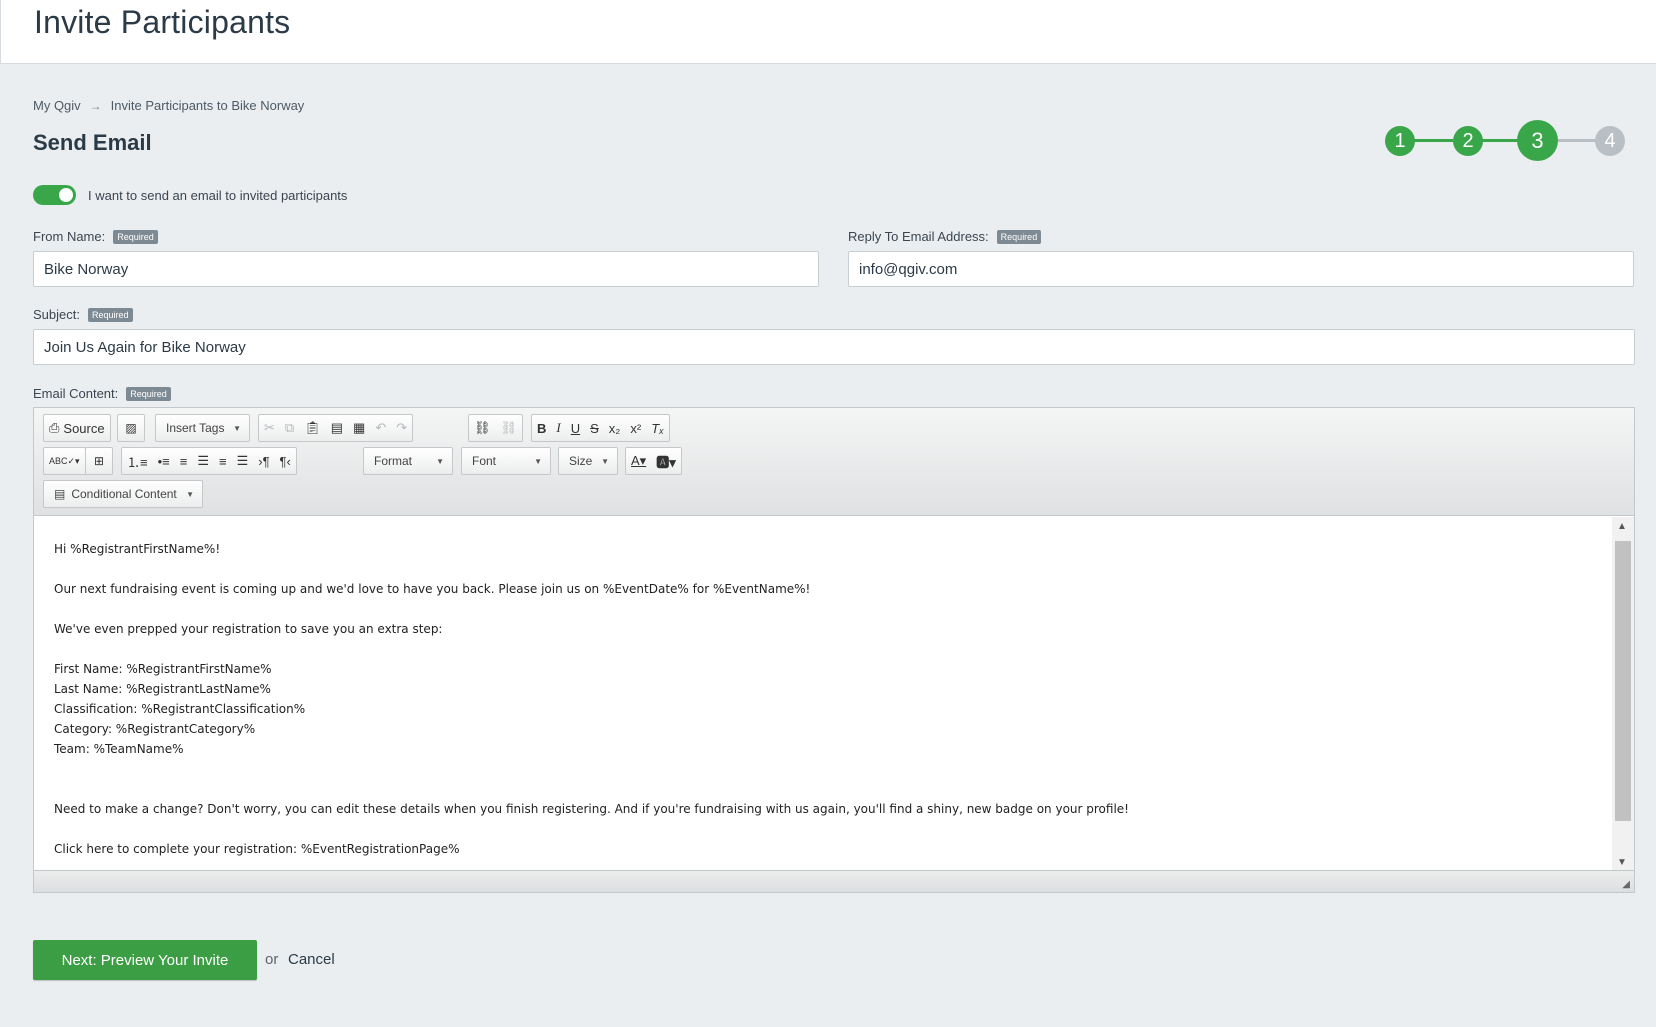 The height and width of the screenshot is (1027, 1656). Describe the element at coordinates (137, 461) in the screenshot. I see `numbered-list-icon: ⒈≡` at that location.